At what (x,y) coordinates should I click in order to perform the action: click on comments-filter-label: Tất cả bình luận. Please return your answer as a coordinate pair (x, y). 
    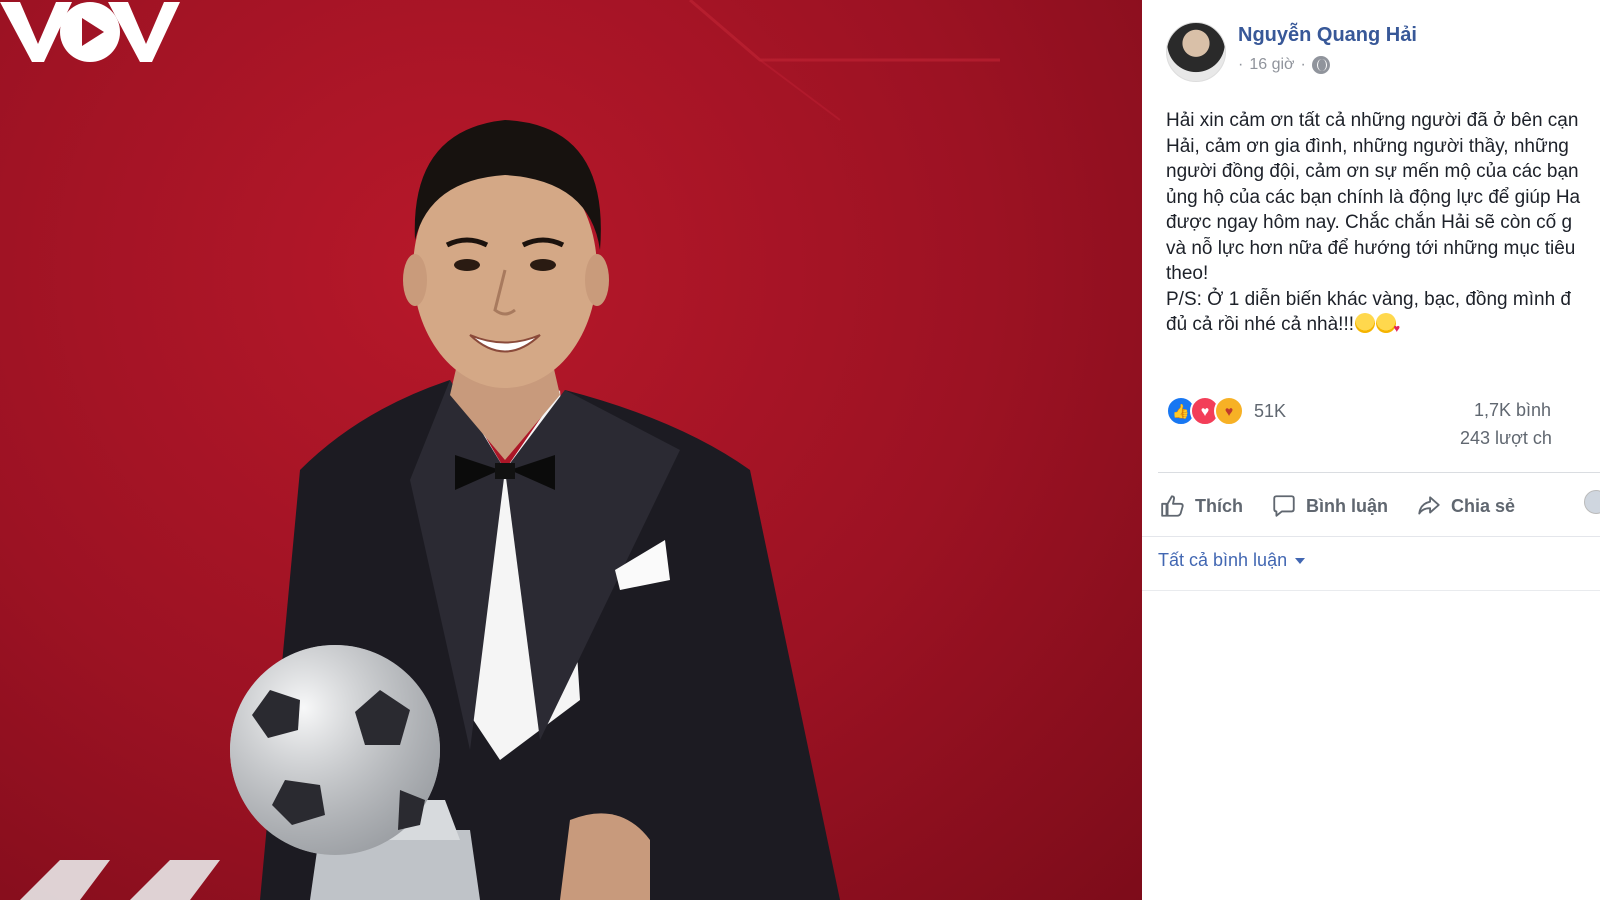
    Looking at the image, I should click on (1223, 560).